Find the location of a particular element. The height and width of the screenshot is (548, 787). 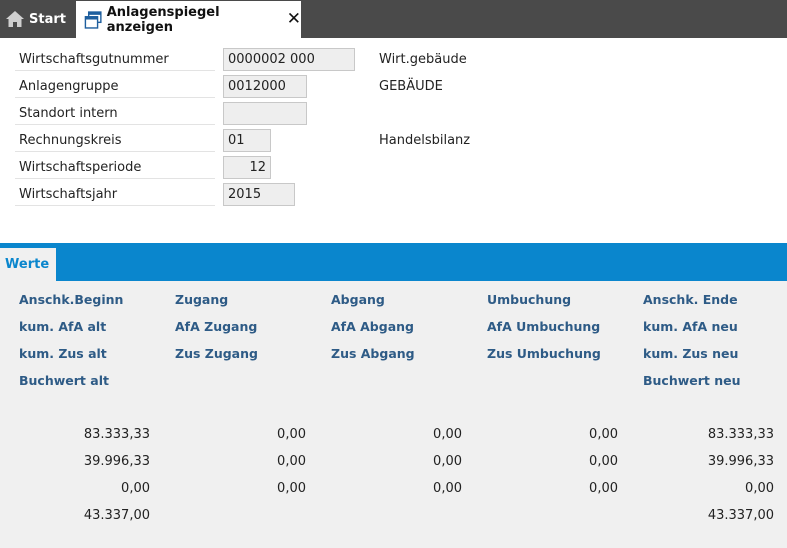

value-afa-abgang: 0,00 is located at coordinates (447, 461).